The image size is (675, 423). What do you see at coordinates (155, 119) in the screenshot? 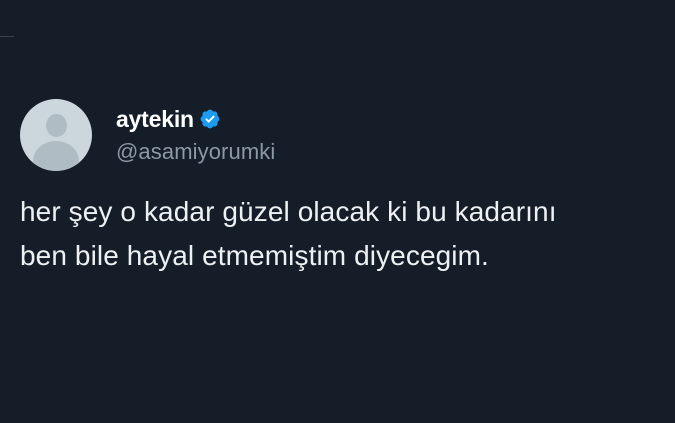
I see `display-name: aytekin` at bounding box center [155, 119].